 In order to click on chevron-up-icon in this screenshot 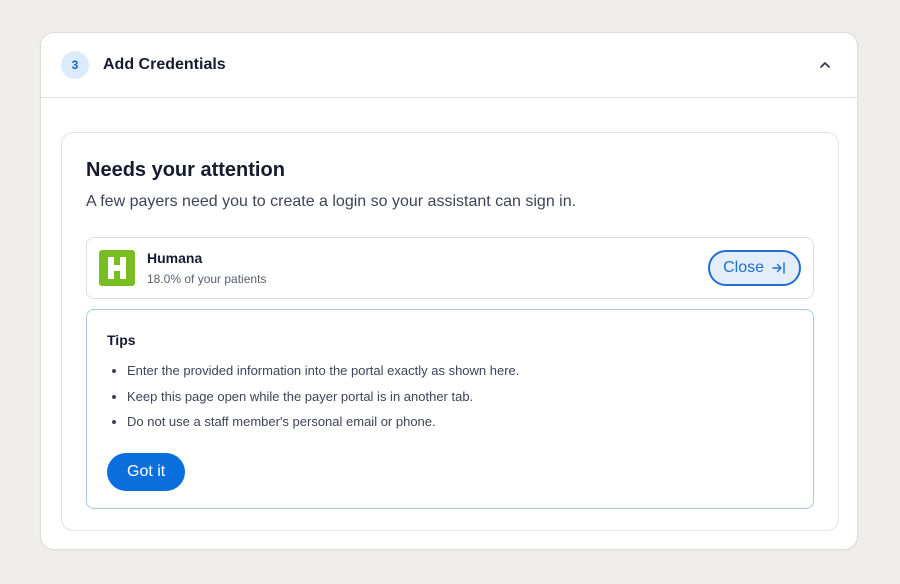, I will do `click(825, 65)`.